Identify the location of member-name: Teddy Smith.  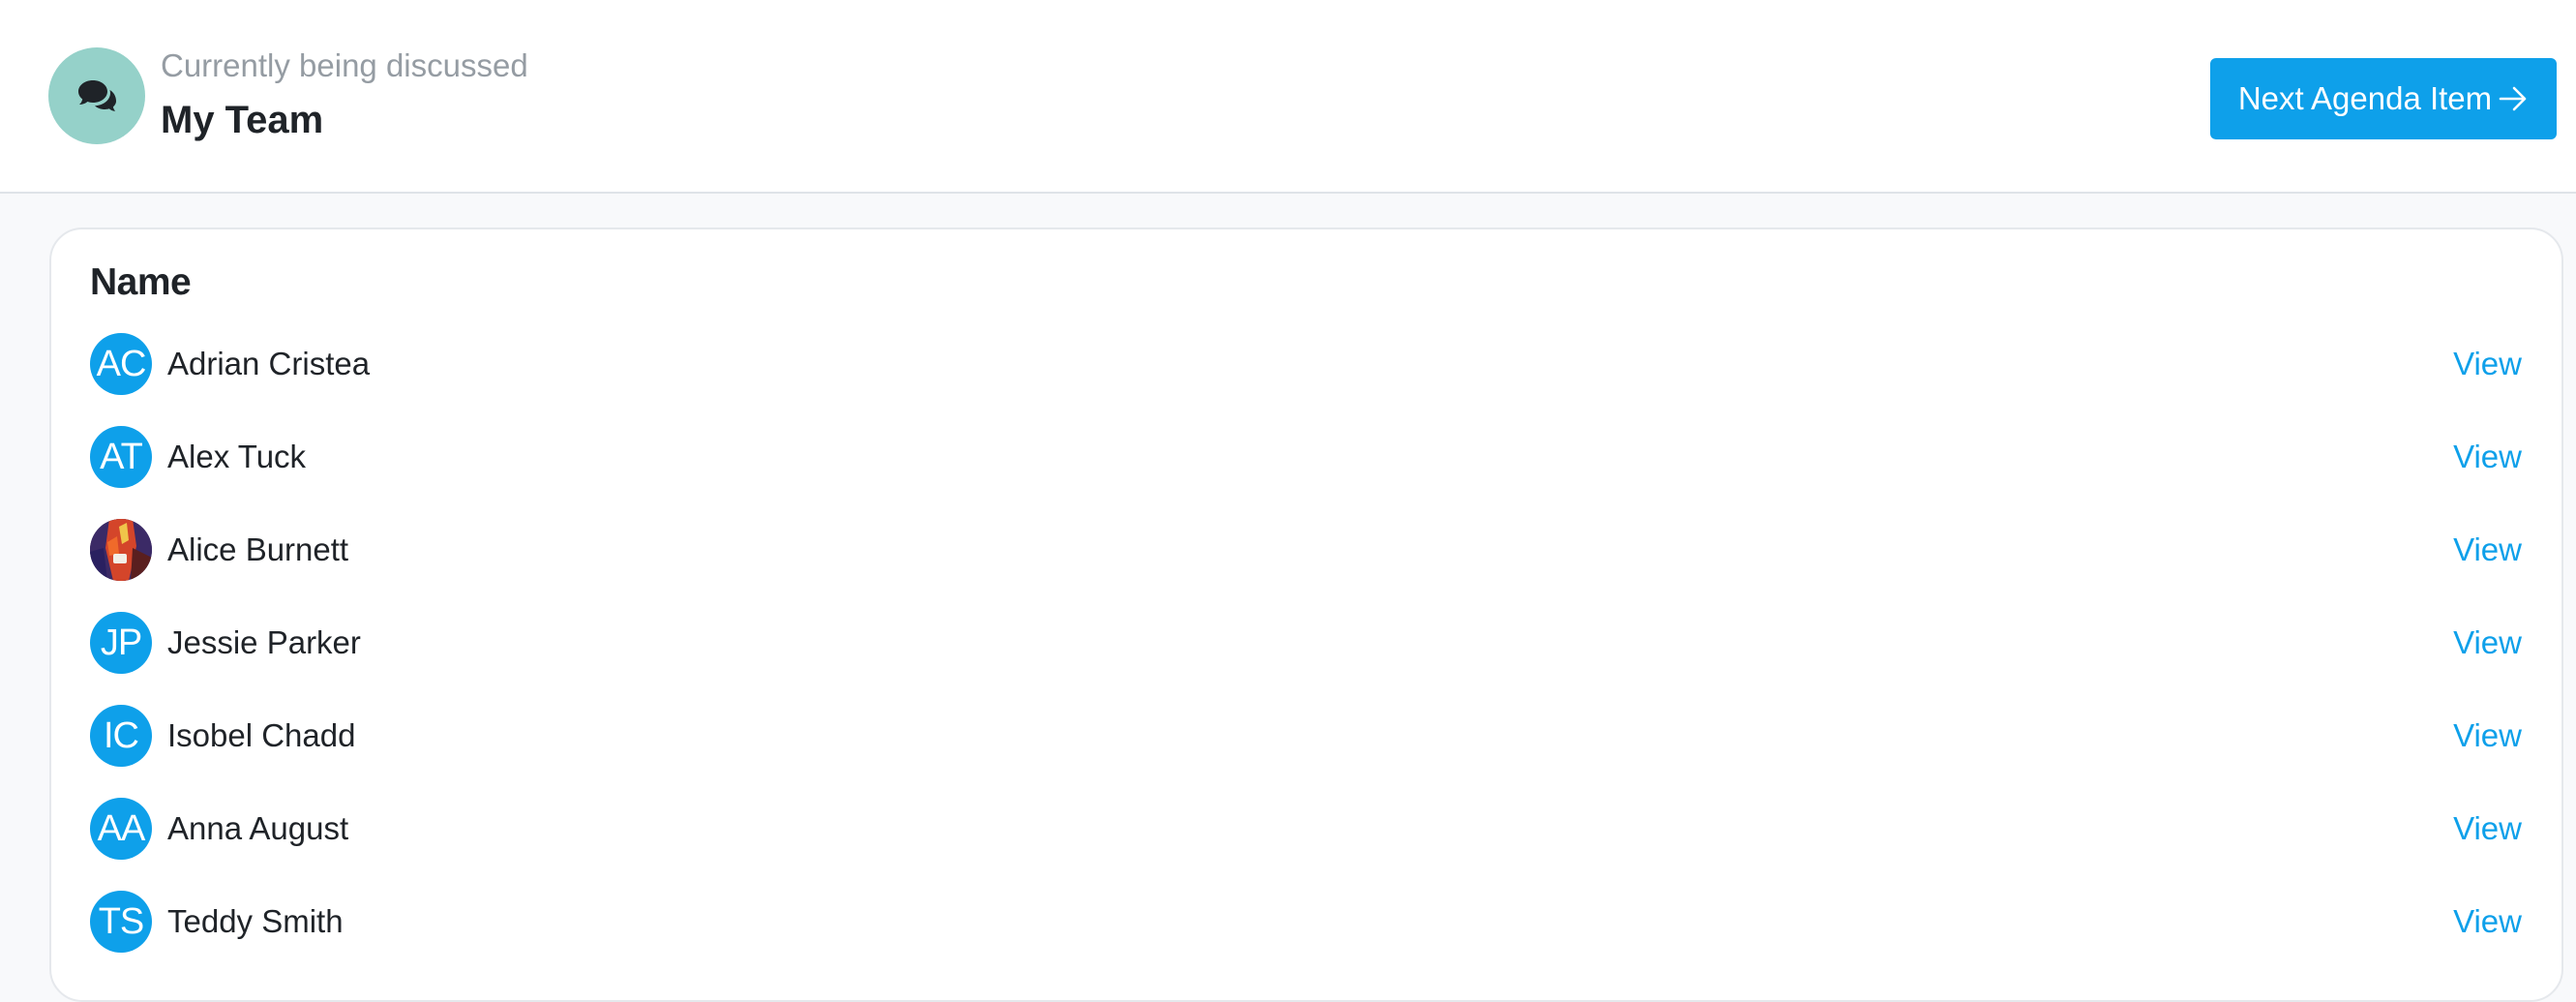
(255, 921).